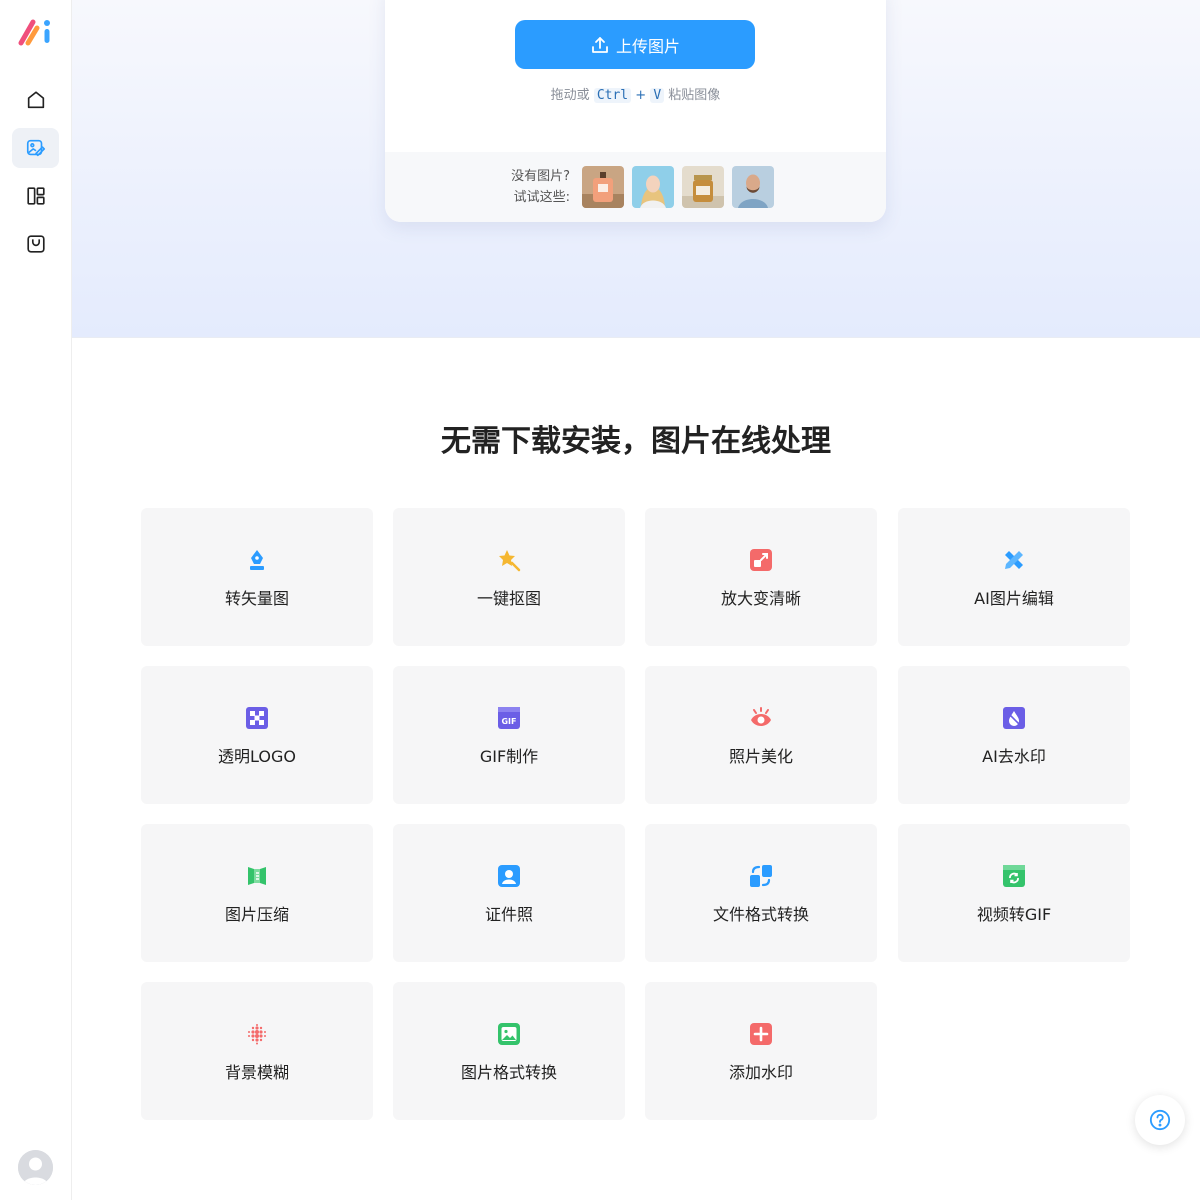 This screenshot has width=1200, height=1200. Describe the element at coordinates (525, 187) in the screenshot. I see `sample-label: 没有图片? 试试这些:` at that location.